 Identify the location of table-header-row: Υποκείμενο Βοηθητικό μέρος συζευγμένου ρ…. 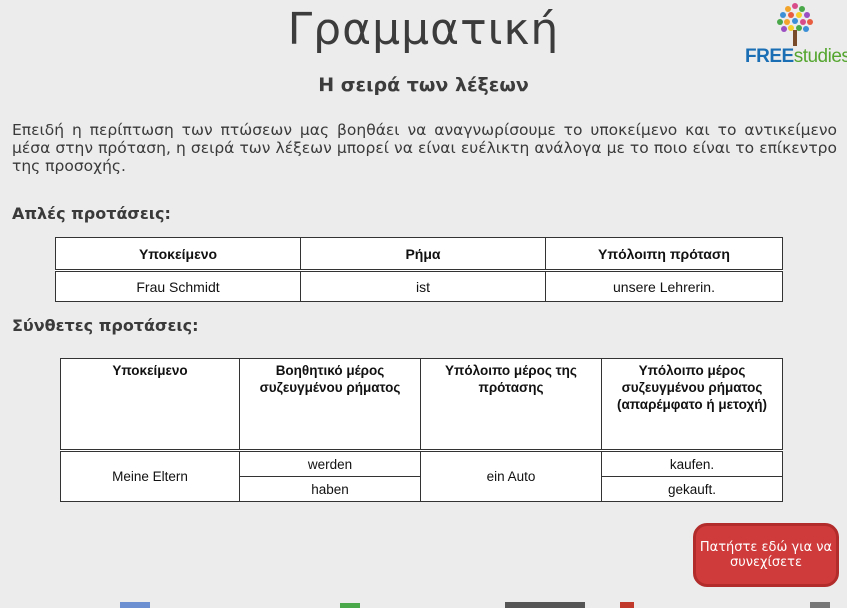
(421, 405).